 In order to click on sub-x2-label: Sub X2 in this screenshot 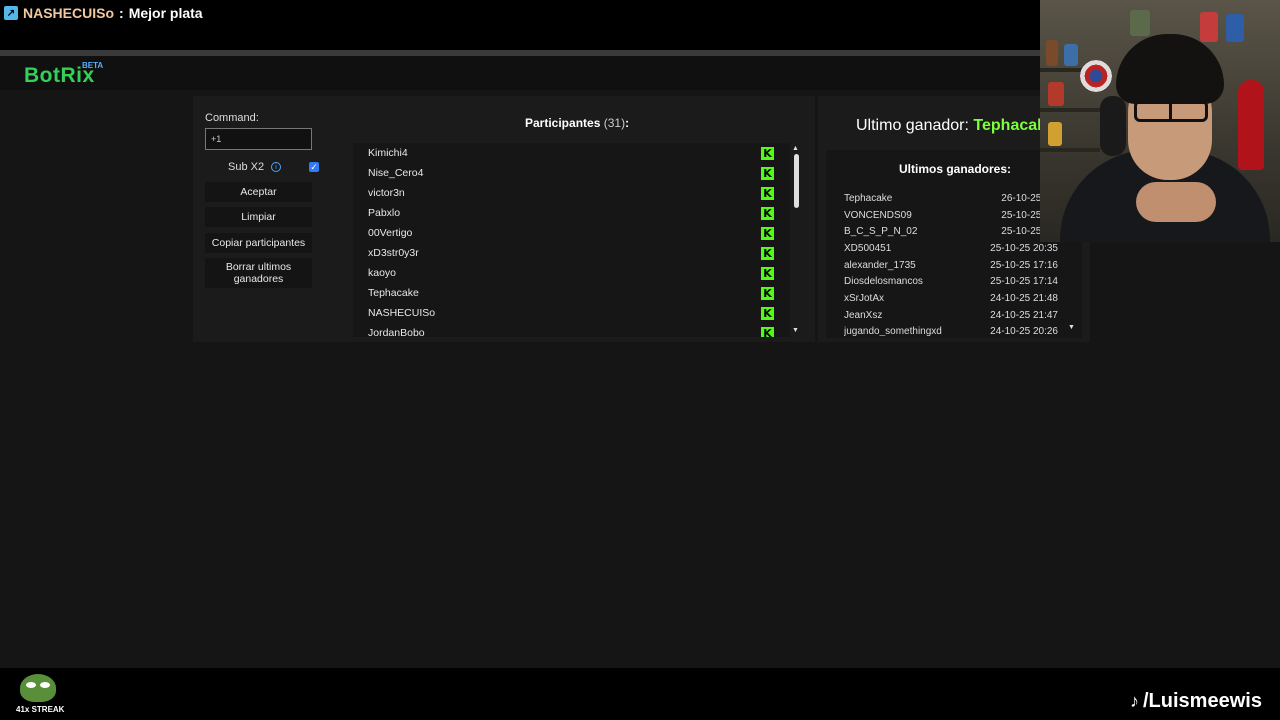, I will do `click(246, 167)`.